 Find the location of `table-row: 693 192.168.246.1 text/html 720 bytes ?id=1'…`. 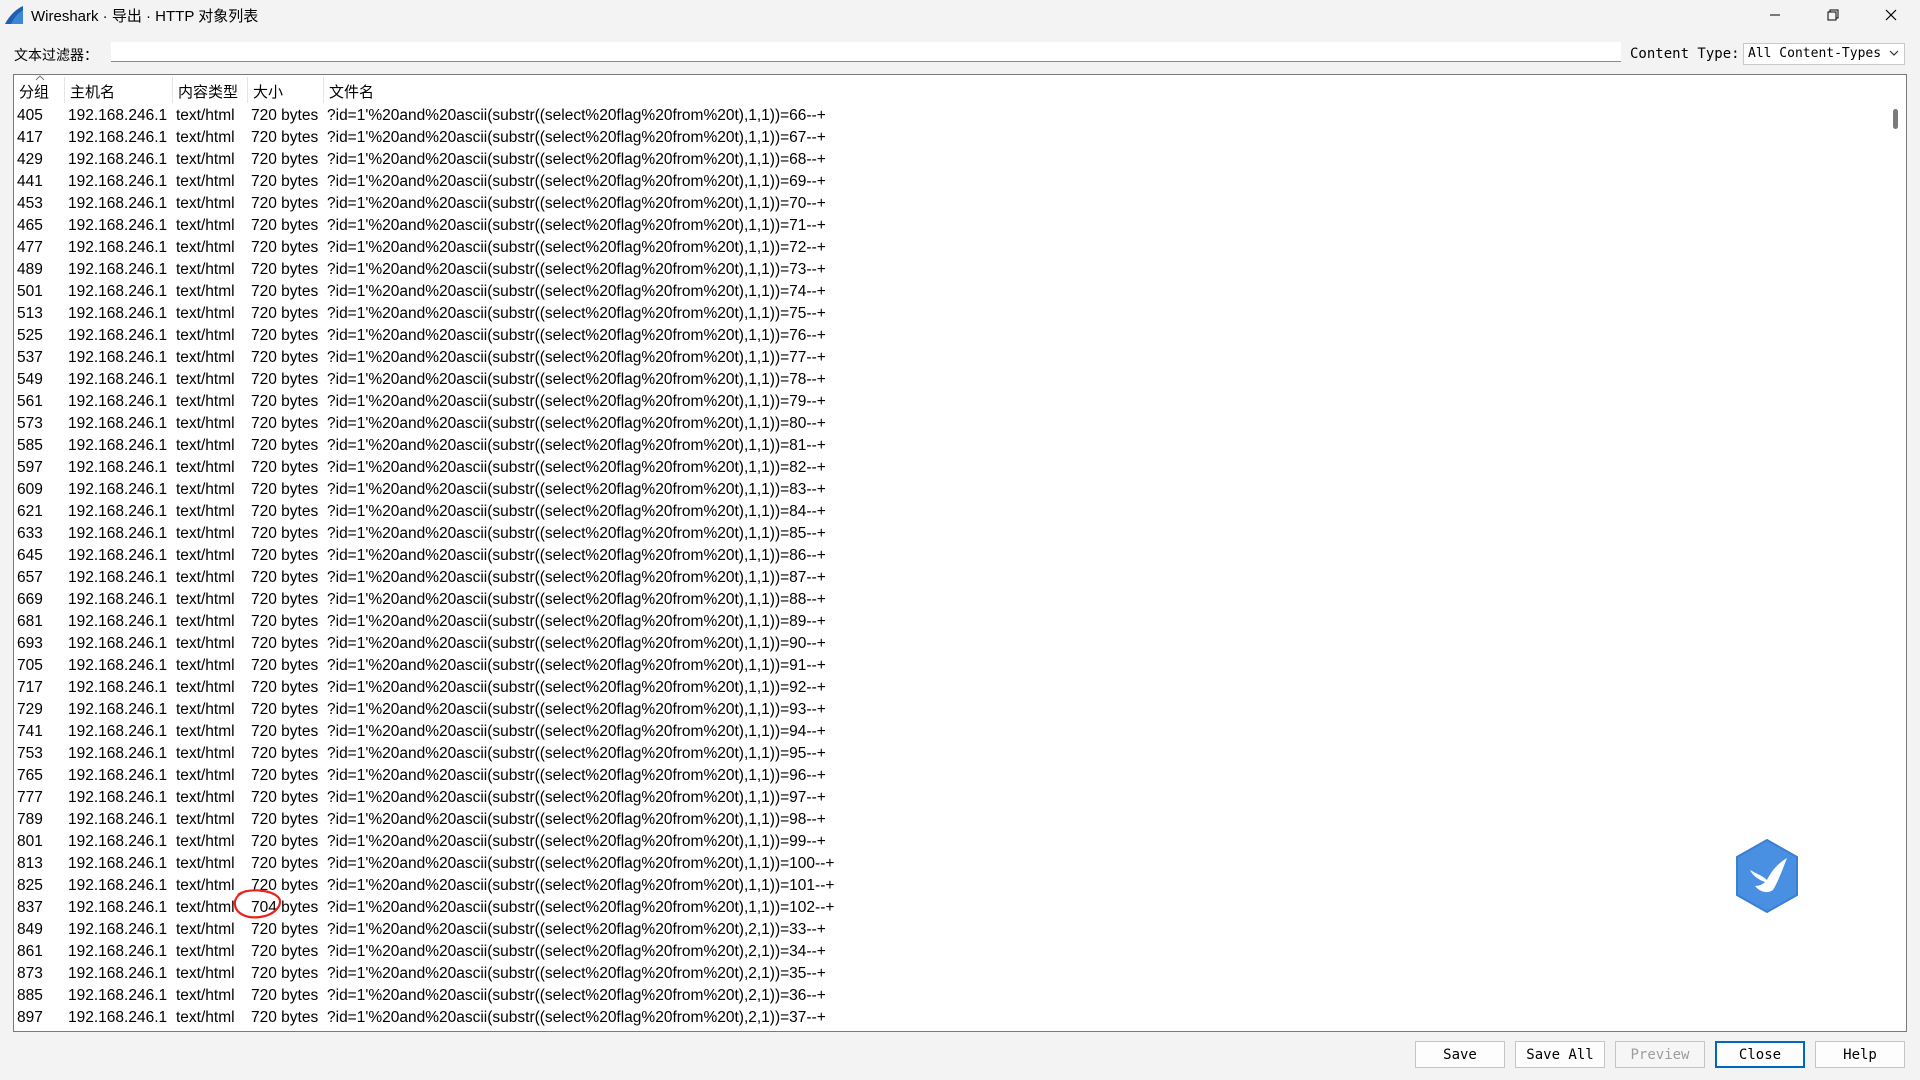

table-row: 693 192.168.246.1 text/html 720 bytes ?id=1'… is located at coordinates (949, 644).